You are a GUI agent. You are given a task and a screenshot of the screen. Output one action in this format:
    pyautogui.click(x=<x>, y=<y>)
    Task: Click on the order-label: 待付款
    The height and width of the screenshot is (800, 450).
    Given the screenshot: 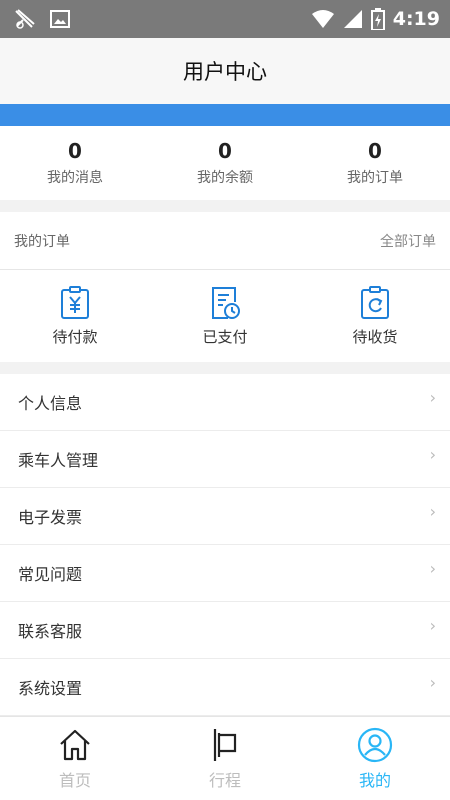 What is the action you would take?
    pyautogui.click(x=75, y=336)
    